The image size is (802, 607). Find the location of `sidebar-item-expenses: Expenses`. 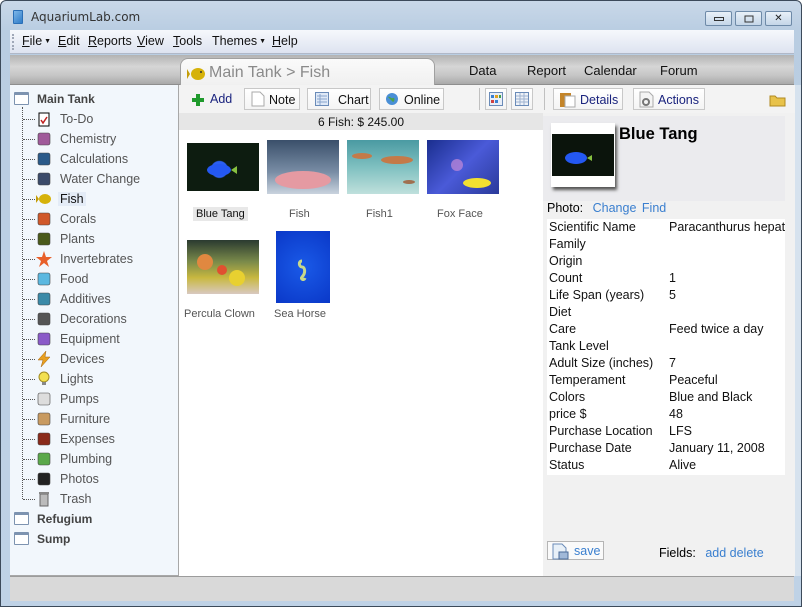

sidebar-item-expenses: Expenses is located at coordinates (97, 439).